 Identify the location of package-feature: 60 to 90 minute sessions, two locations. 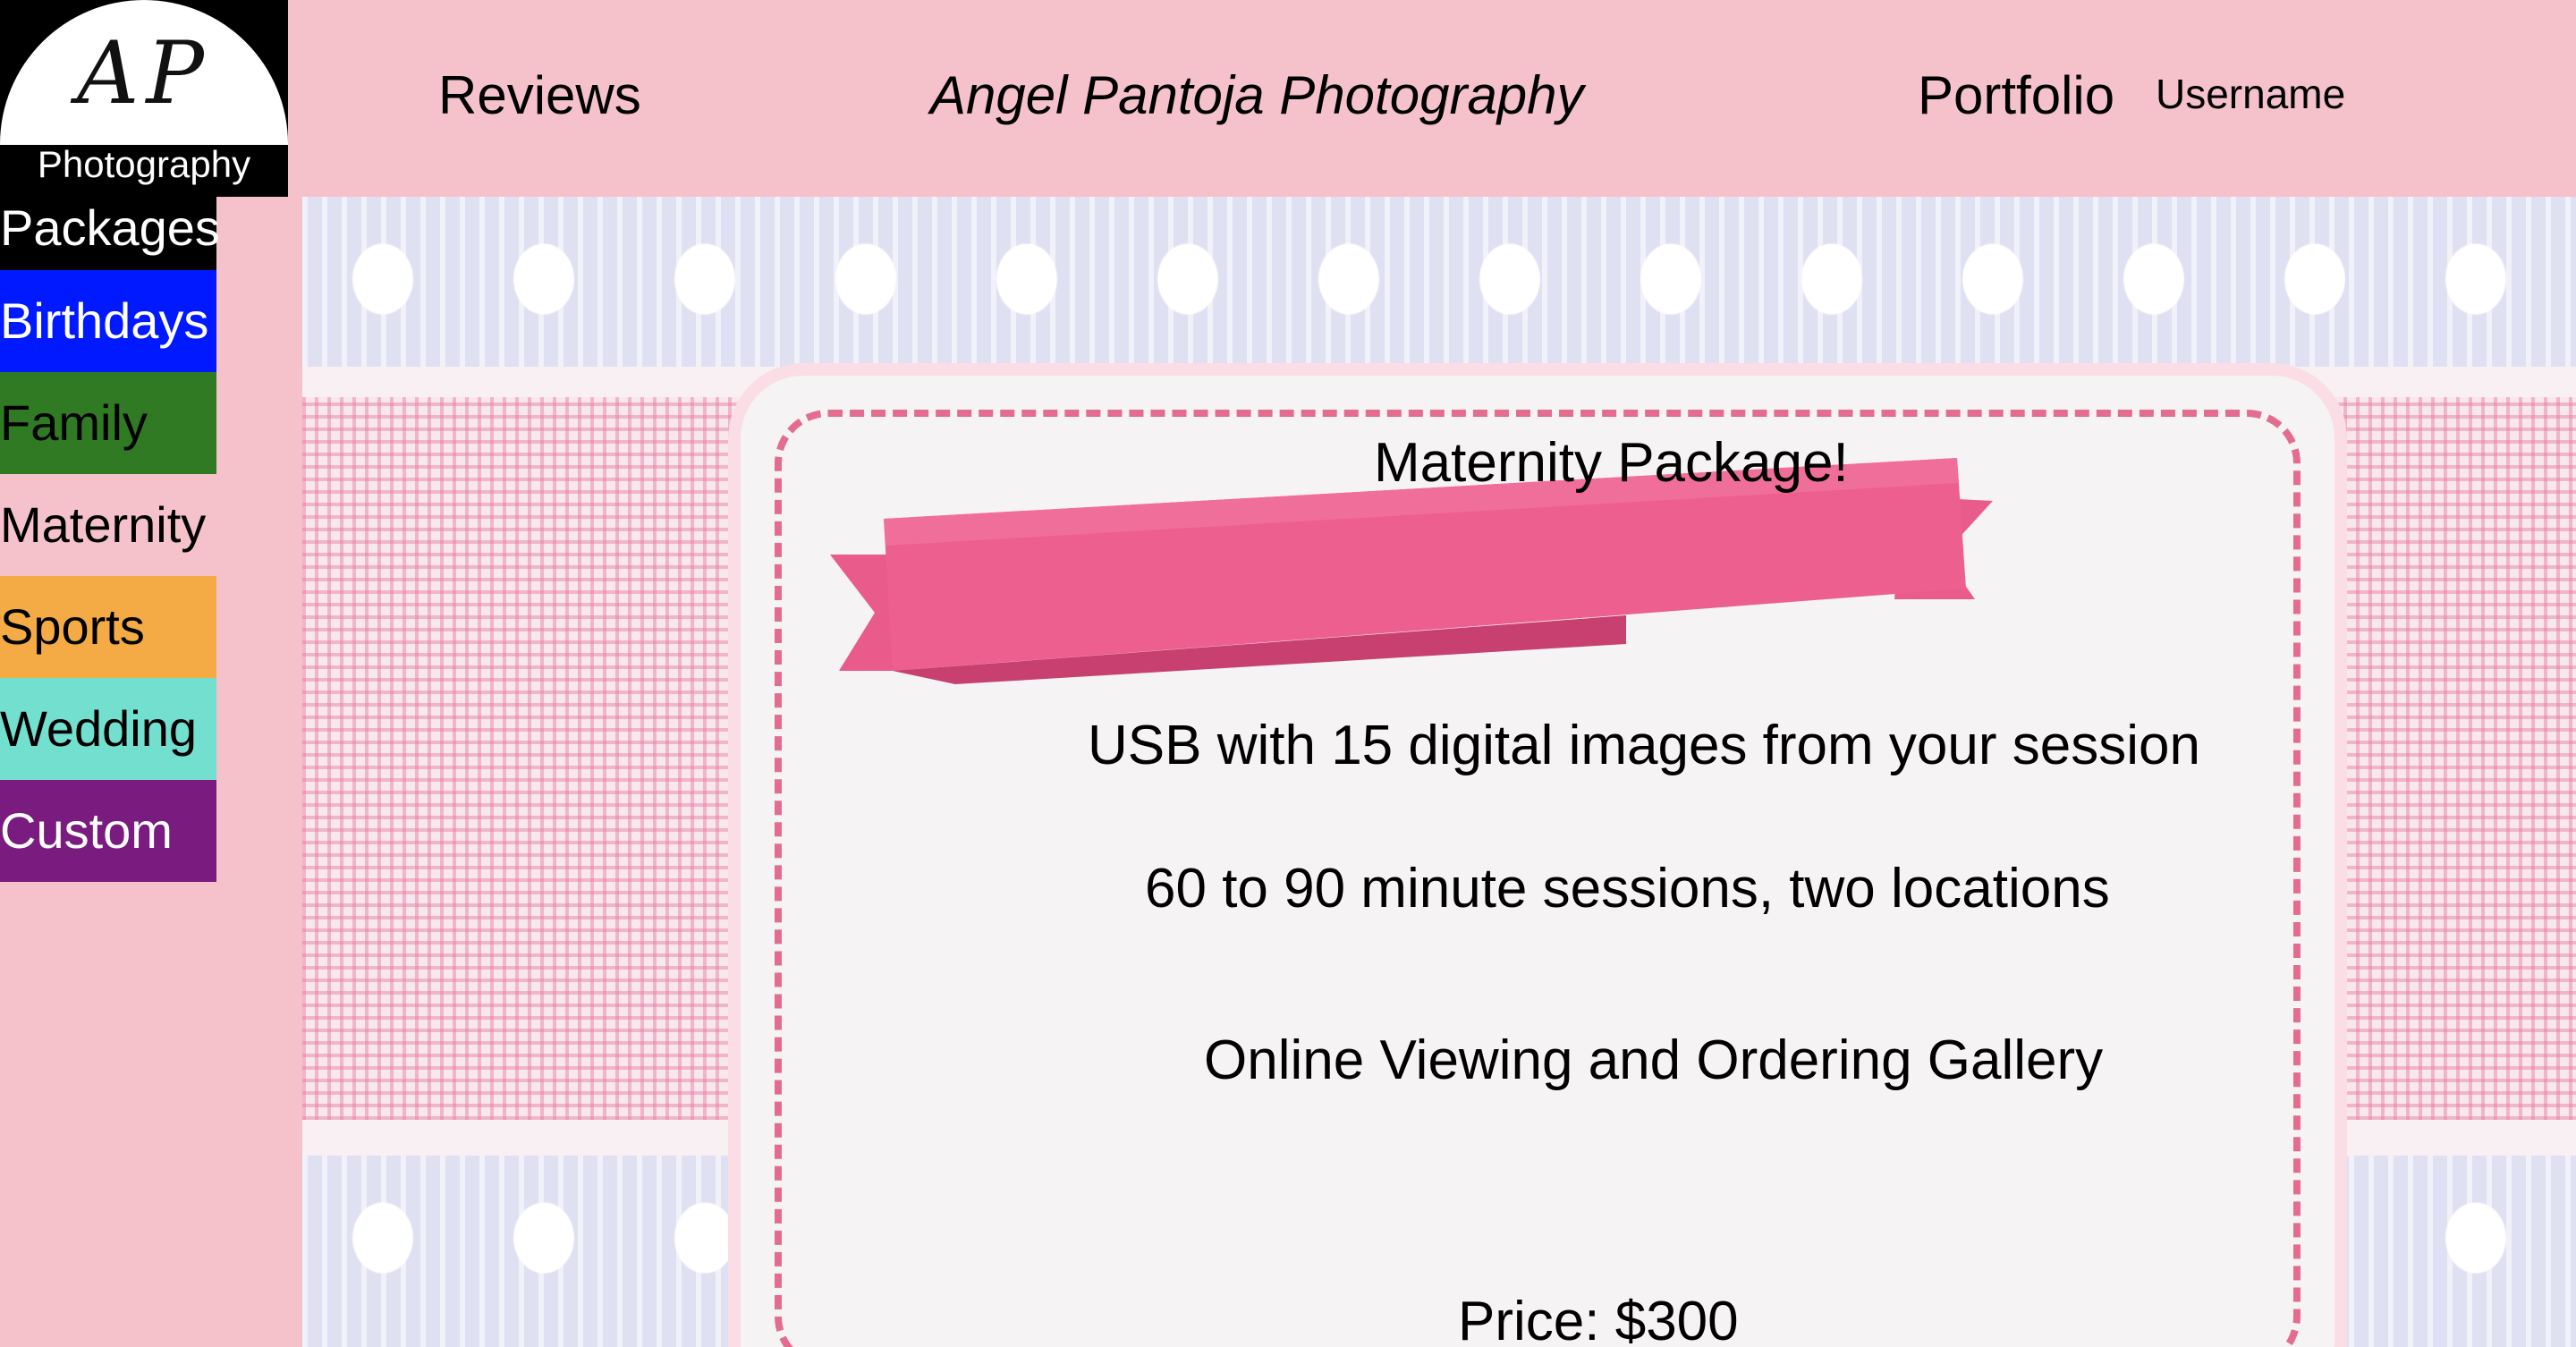
(1627, 888).